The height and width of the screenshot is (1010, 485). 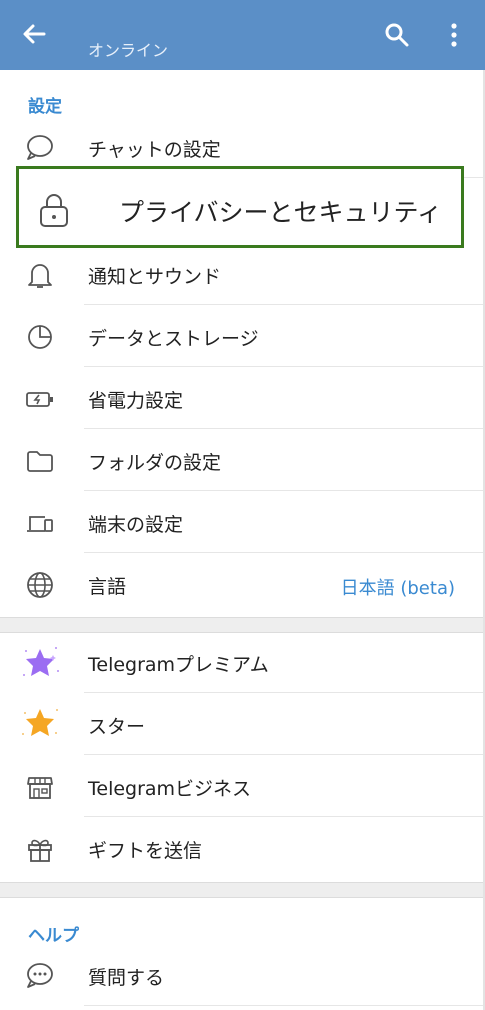 I want to click on settings-item-privacy: プライバシーとセキュリティ, so click(x=240, y=207).